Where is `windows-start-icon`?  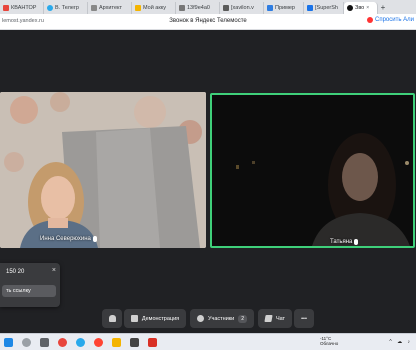
windows-start-icon is located at coordinates (8, 342).